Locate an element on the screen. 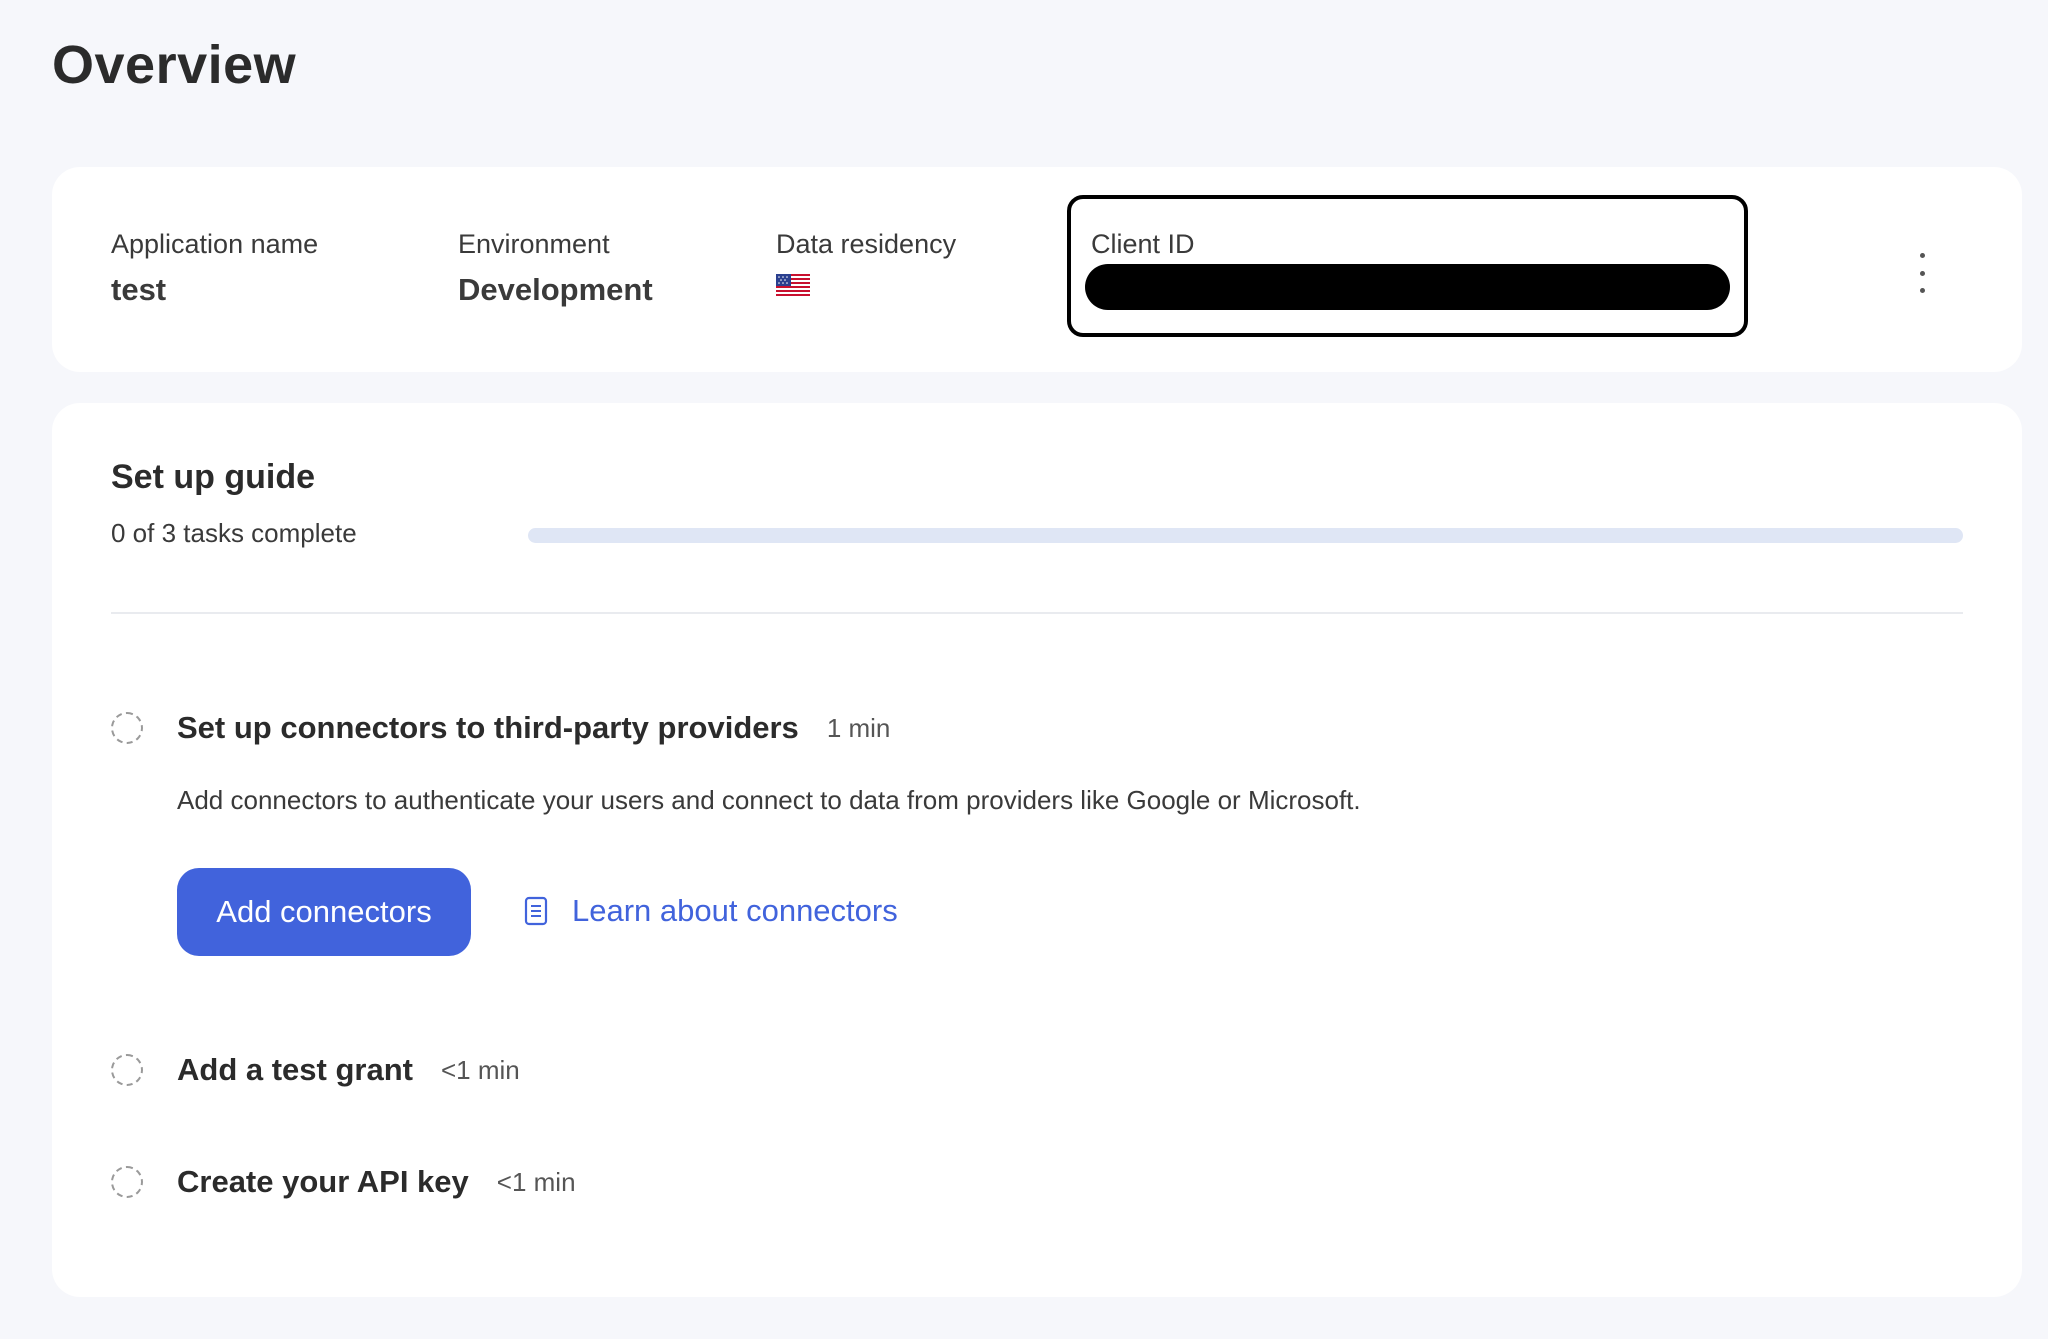 This screenshot has height=1339, width=2048. page-title: Overview is located at coordinates (174, 65).